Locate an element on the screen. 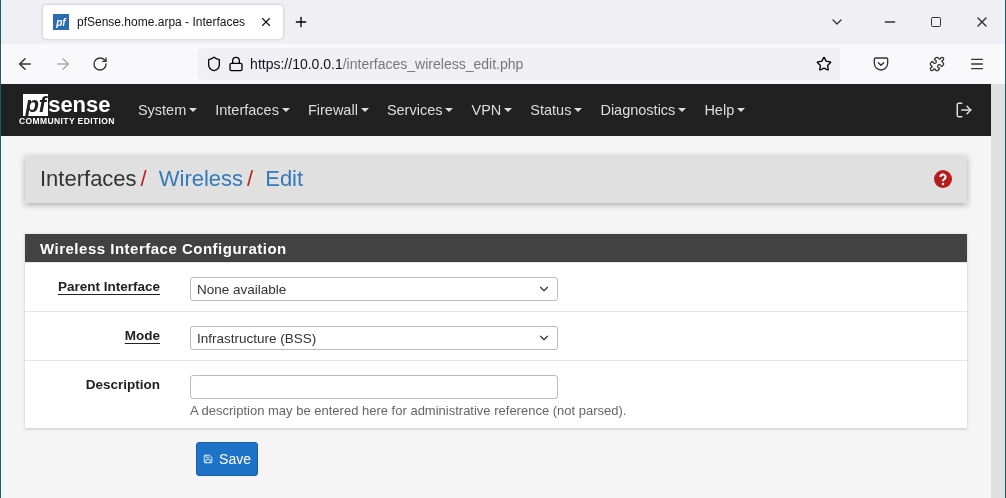 This screenshot has width=1006, height=498. close-tab-icon is located at coordinates (266, 22).